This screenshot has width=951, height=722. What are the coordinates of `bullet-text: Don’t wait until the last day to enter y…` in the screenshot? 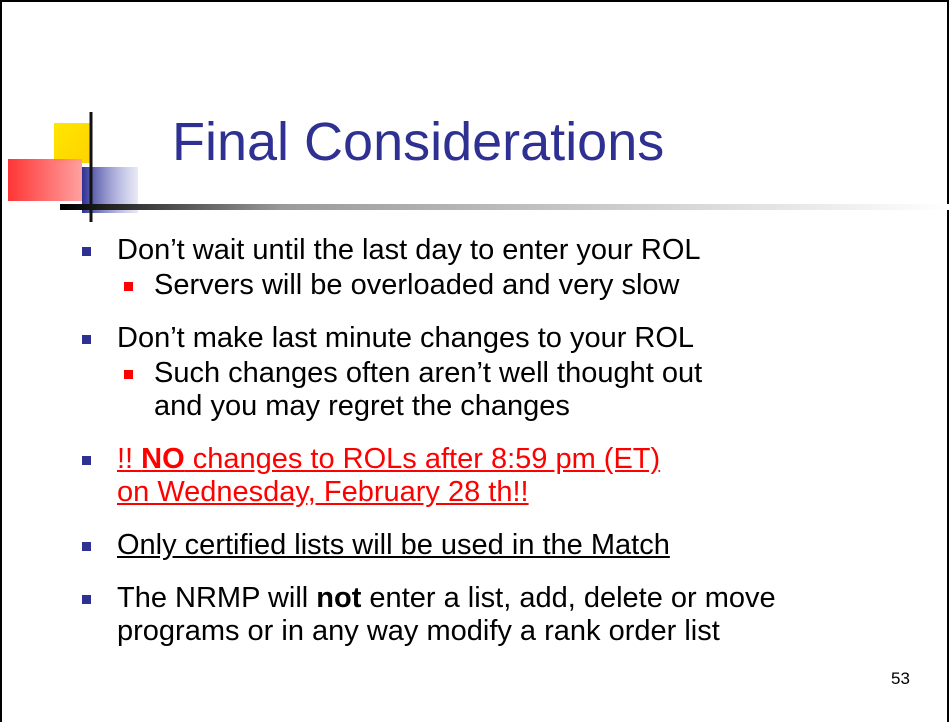 It's located at (409, 250).